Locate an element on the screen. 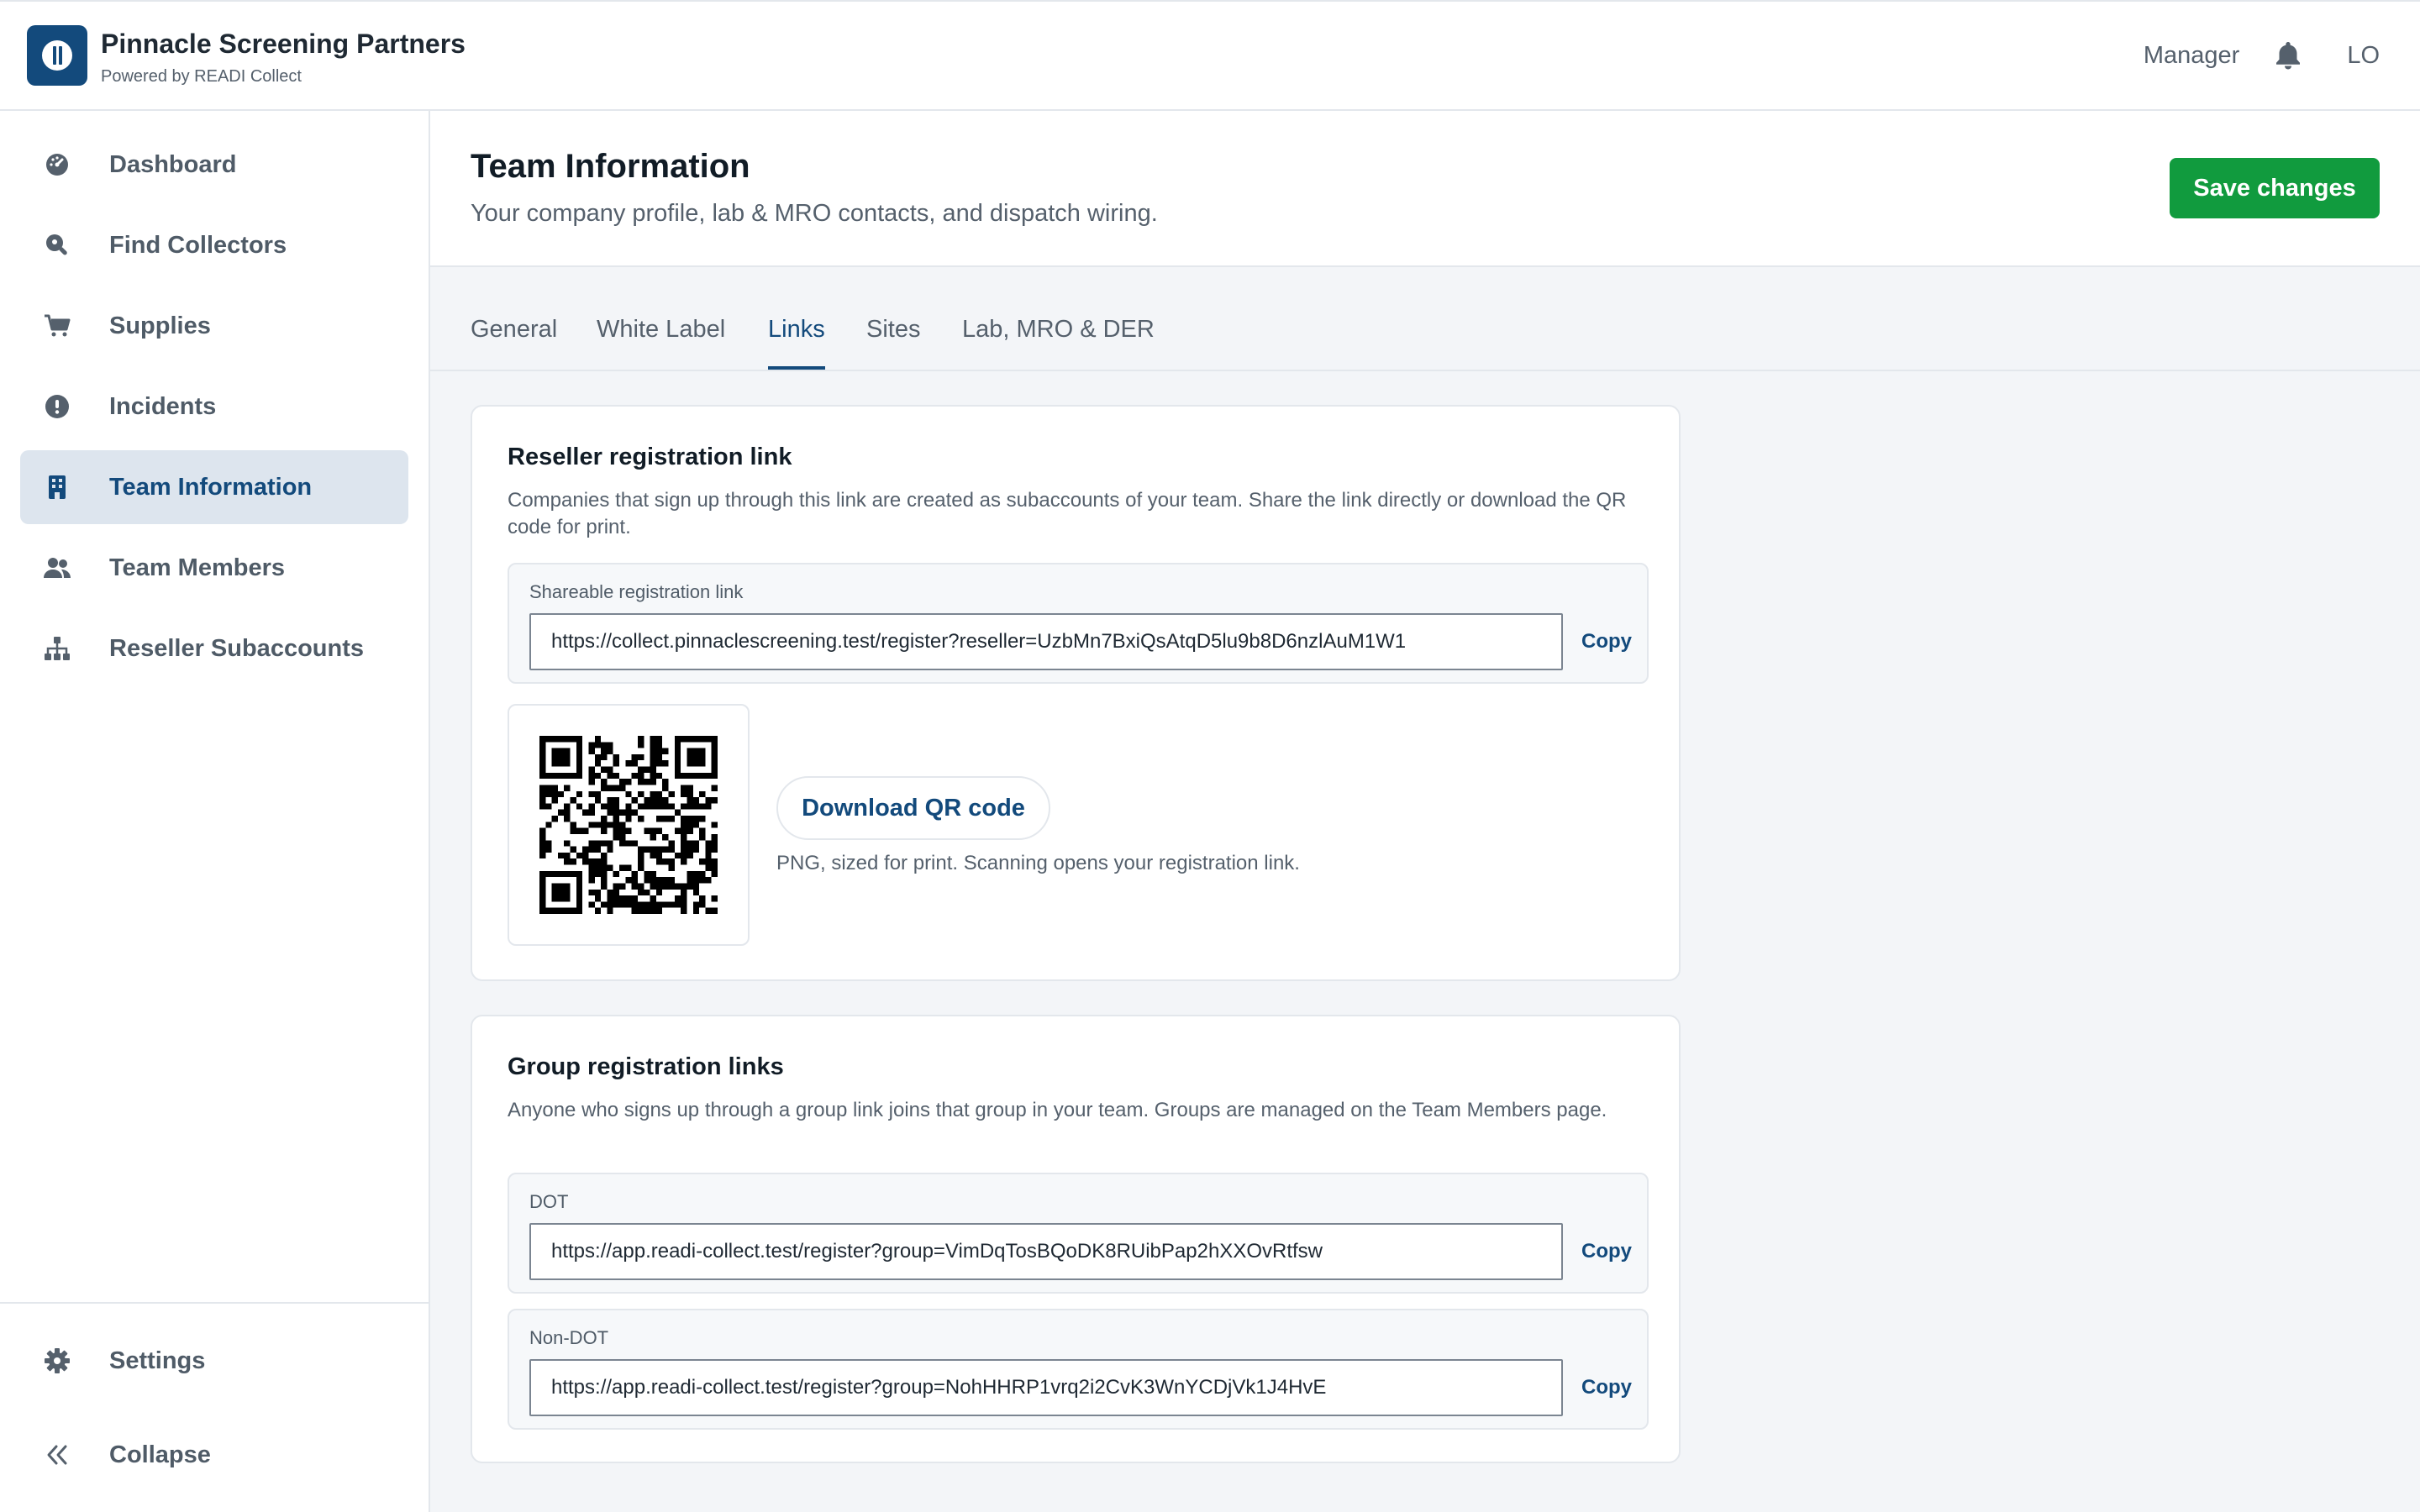 The height and width of the screenshot is (1512, 2420). qr-code-graphic is located at coordinates (628, 825).